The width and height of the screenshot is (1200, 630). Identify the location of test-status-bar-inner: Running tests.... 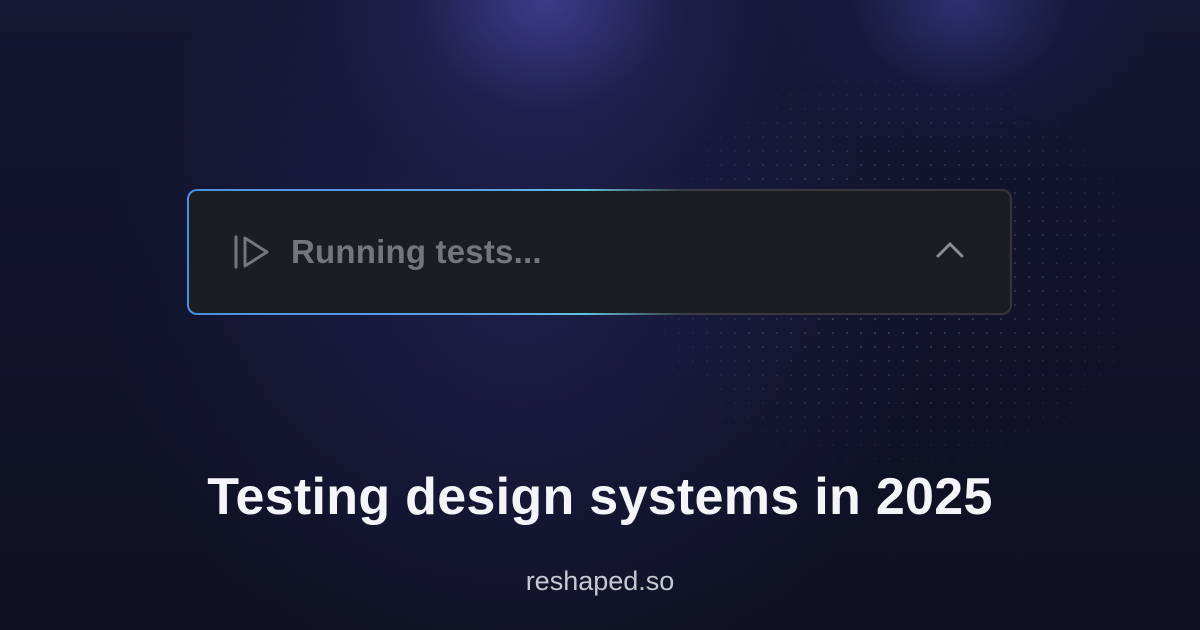
(599, 252).